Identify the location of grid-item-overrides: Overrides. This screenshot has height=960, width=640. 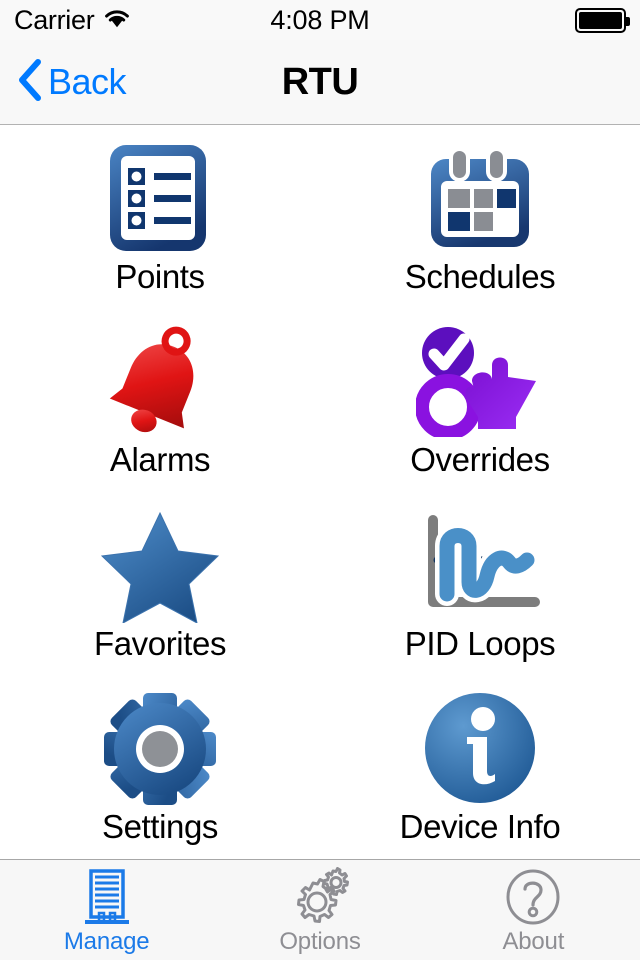
(480, 400).